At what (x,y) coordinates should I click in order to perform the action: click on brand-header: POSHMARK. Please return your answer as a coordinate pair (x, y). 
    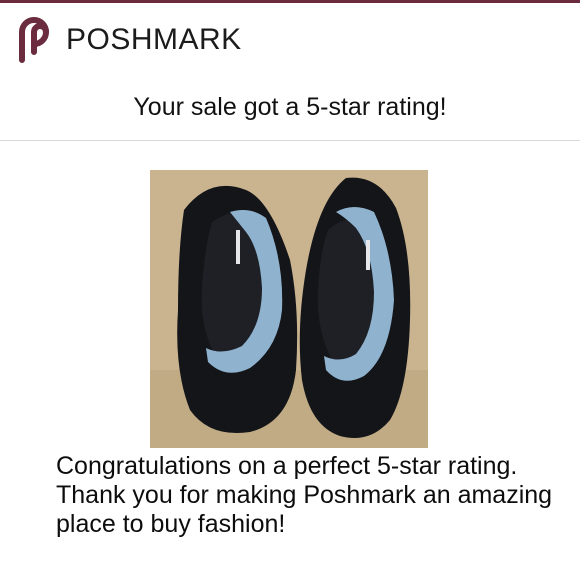
    Looking at the image, I should click on (128, 40).